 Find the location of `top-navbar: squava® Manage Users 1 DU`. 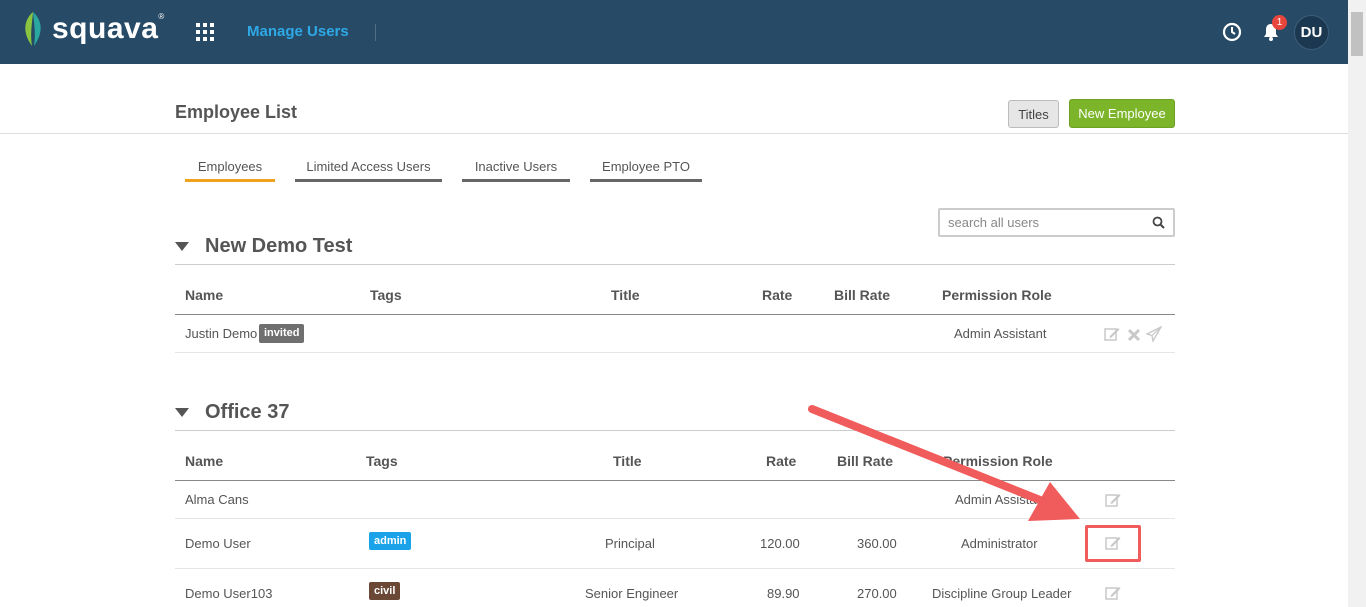

top-navbar: squava® Manage Users 1 DU is located at coordinates (674, 32).